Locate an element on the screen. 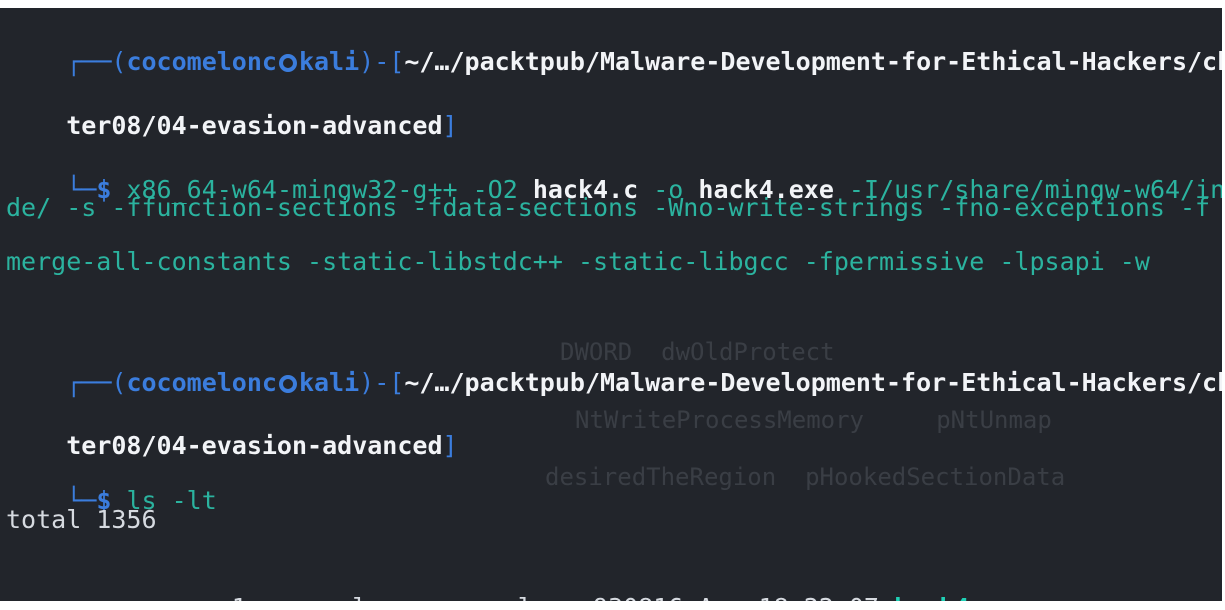 The image size is (1225, 610). output-total: total 1356 is located at coordinates (81, 519).